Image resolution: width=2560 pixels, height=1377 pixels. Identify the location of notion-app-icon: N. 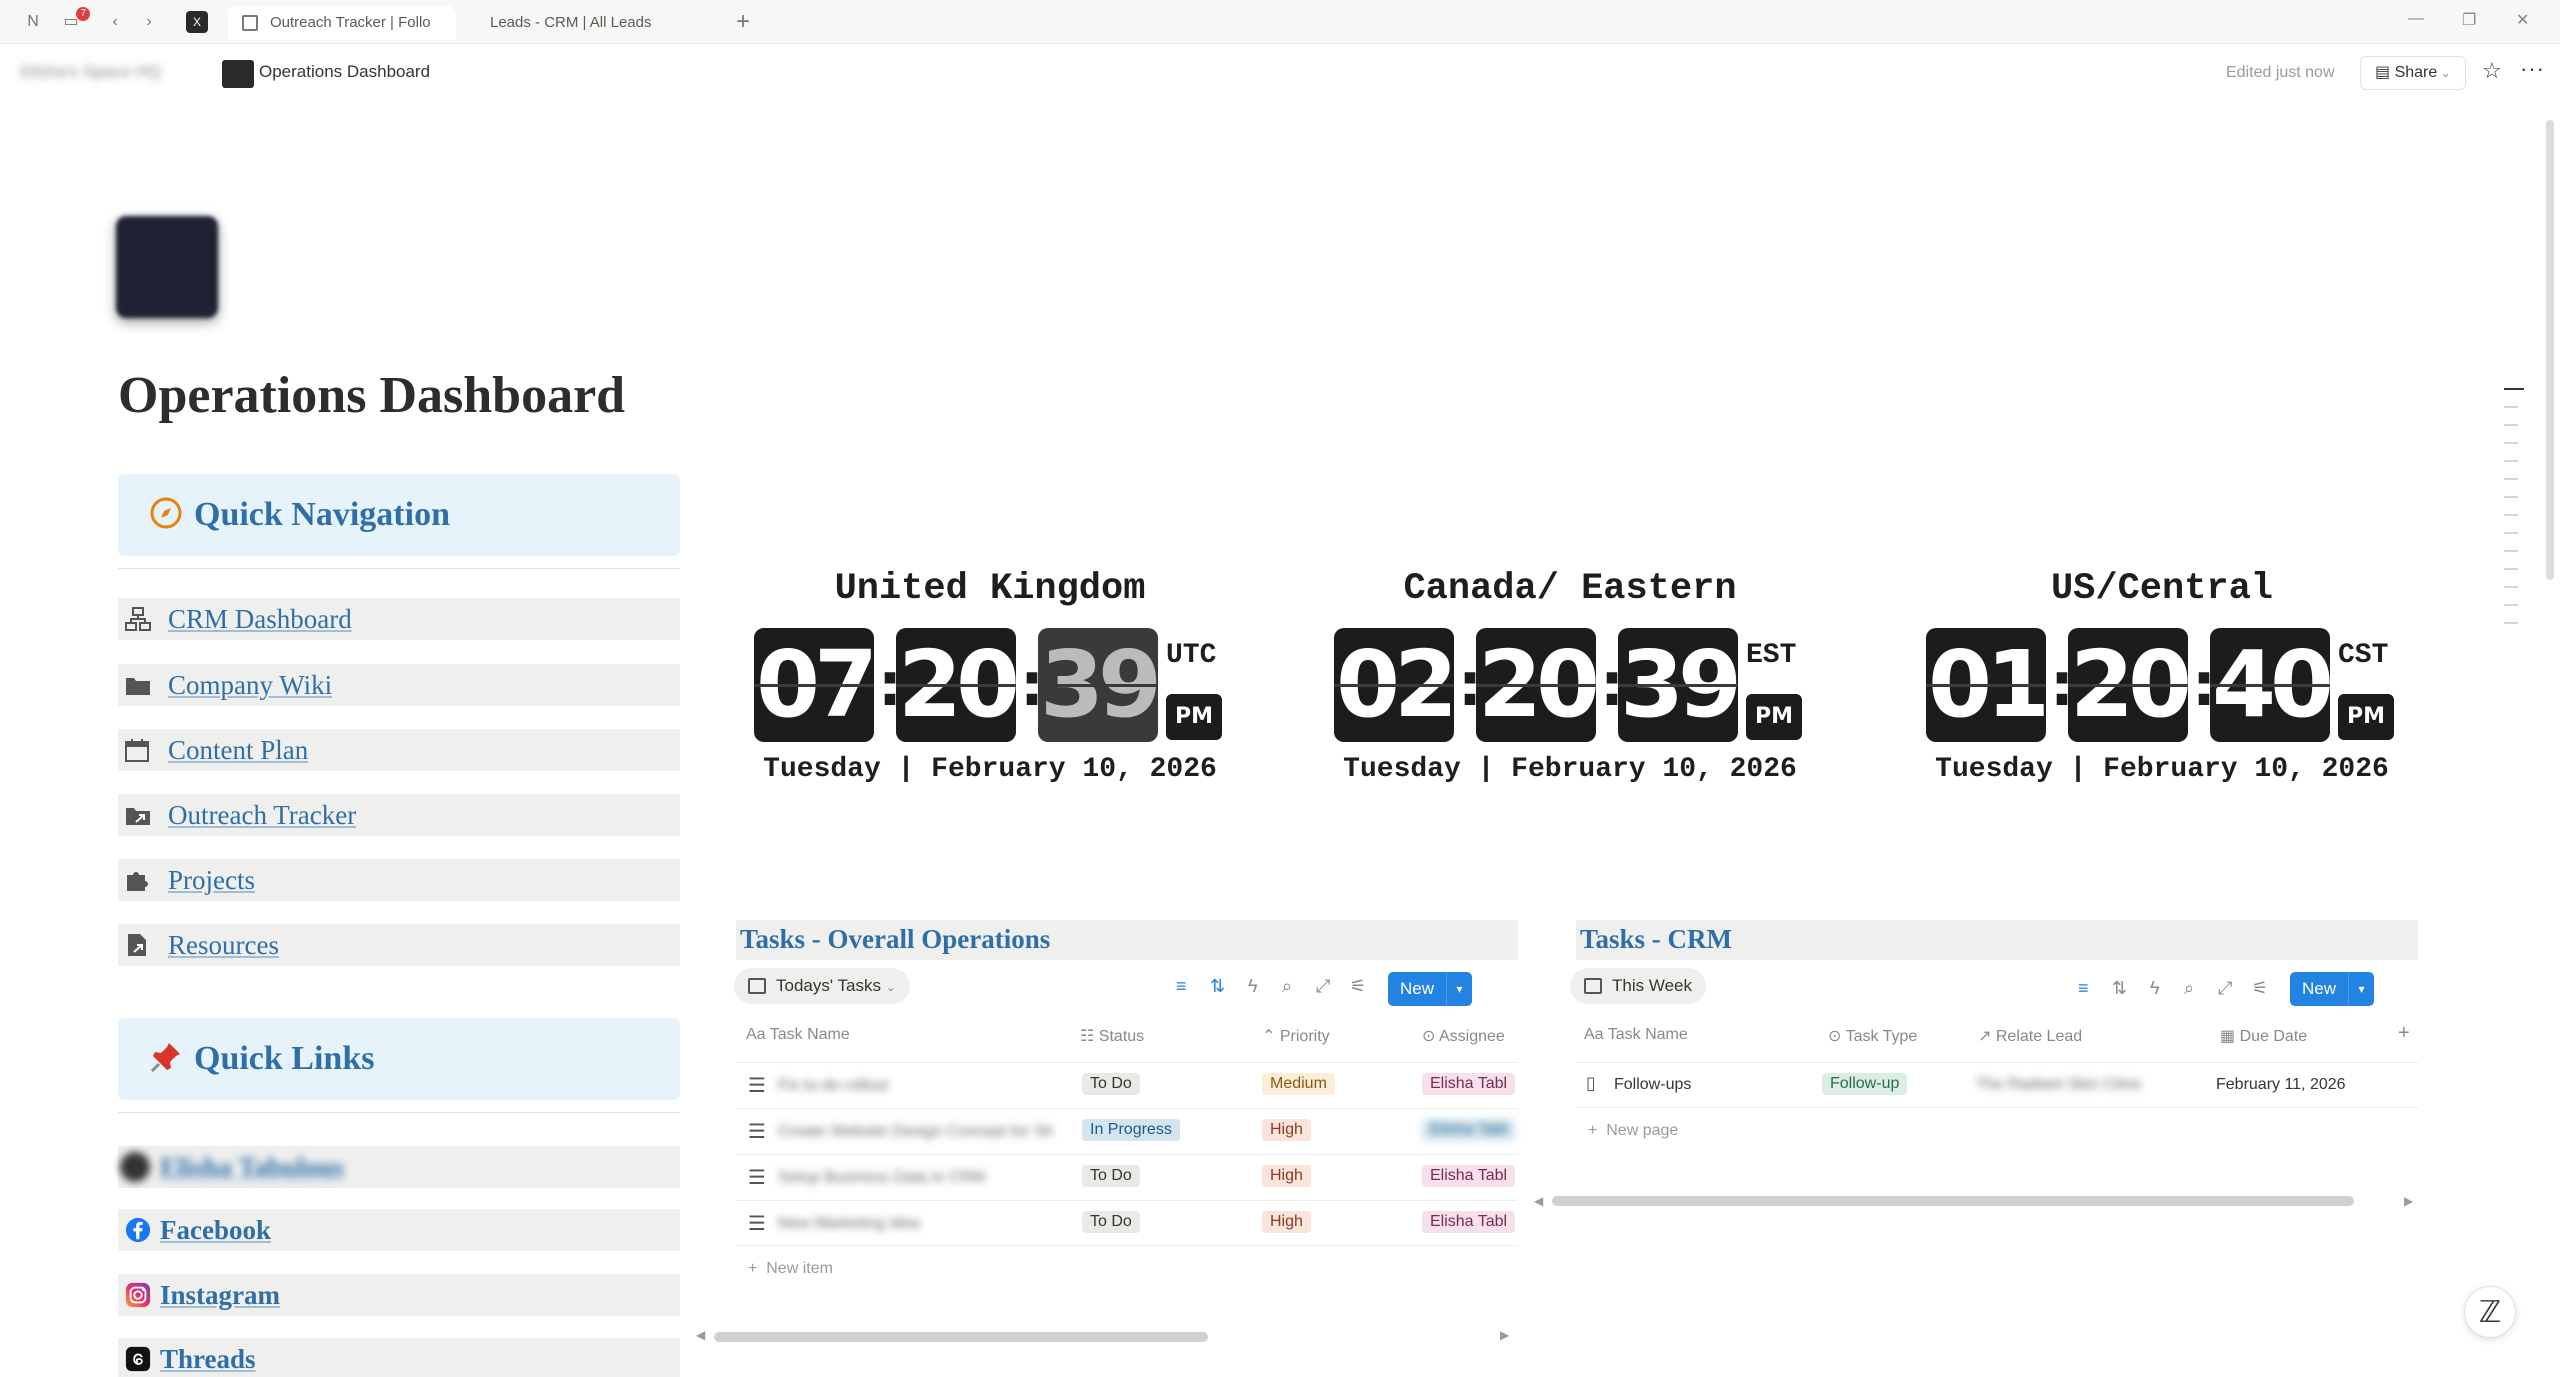
(33, 22).